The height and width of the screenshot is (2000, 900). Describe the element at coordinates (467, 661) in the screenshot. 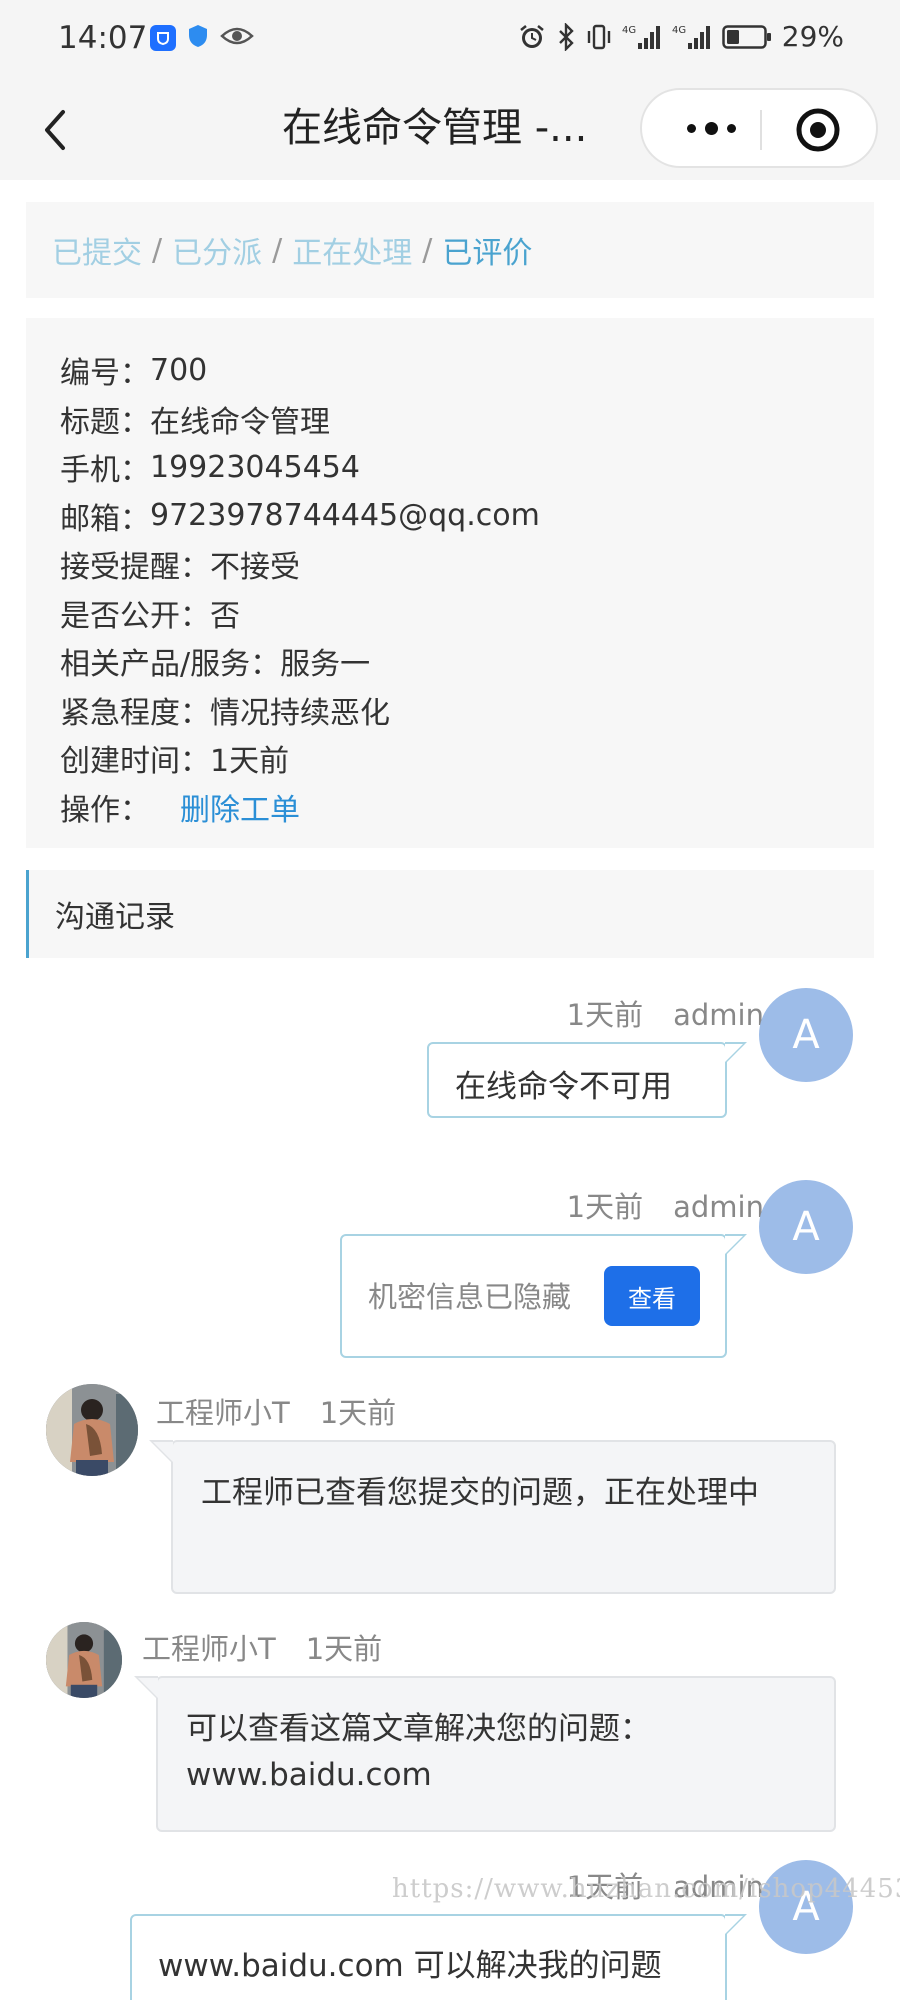

I see `info-row-product: 相关产品/服务： 服务一` at that location.